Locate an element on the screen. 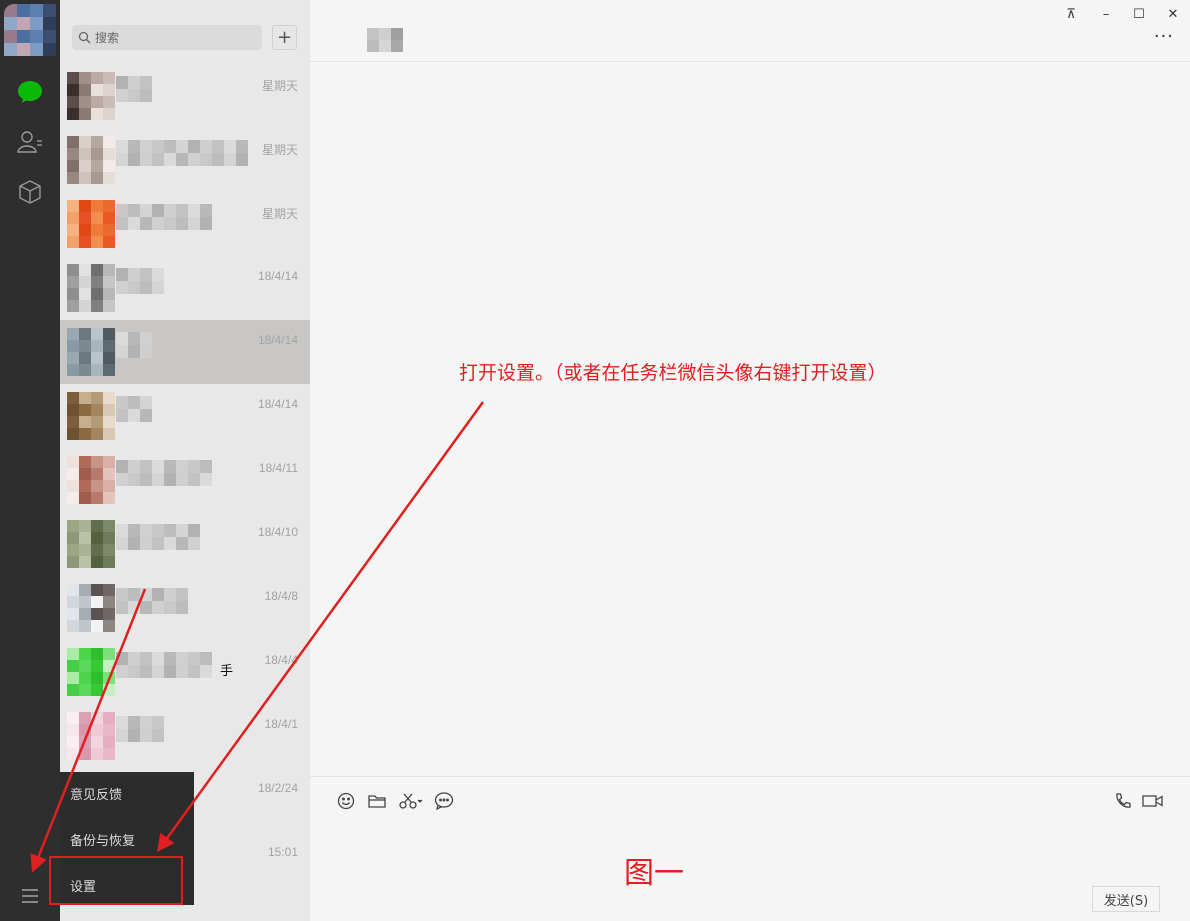 This screenshot has height=921, width=1190. chat-list-item: 18/4/8 is located at coordinates (185, 608).